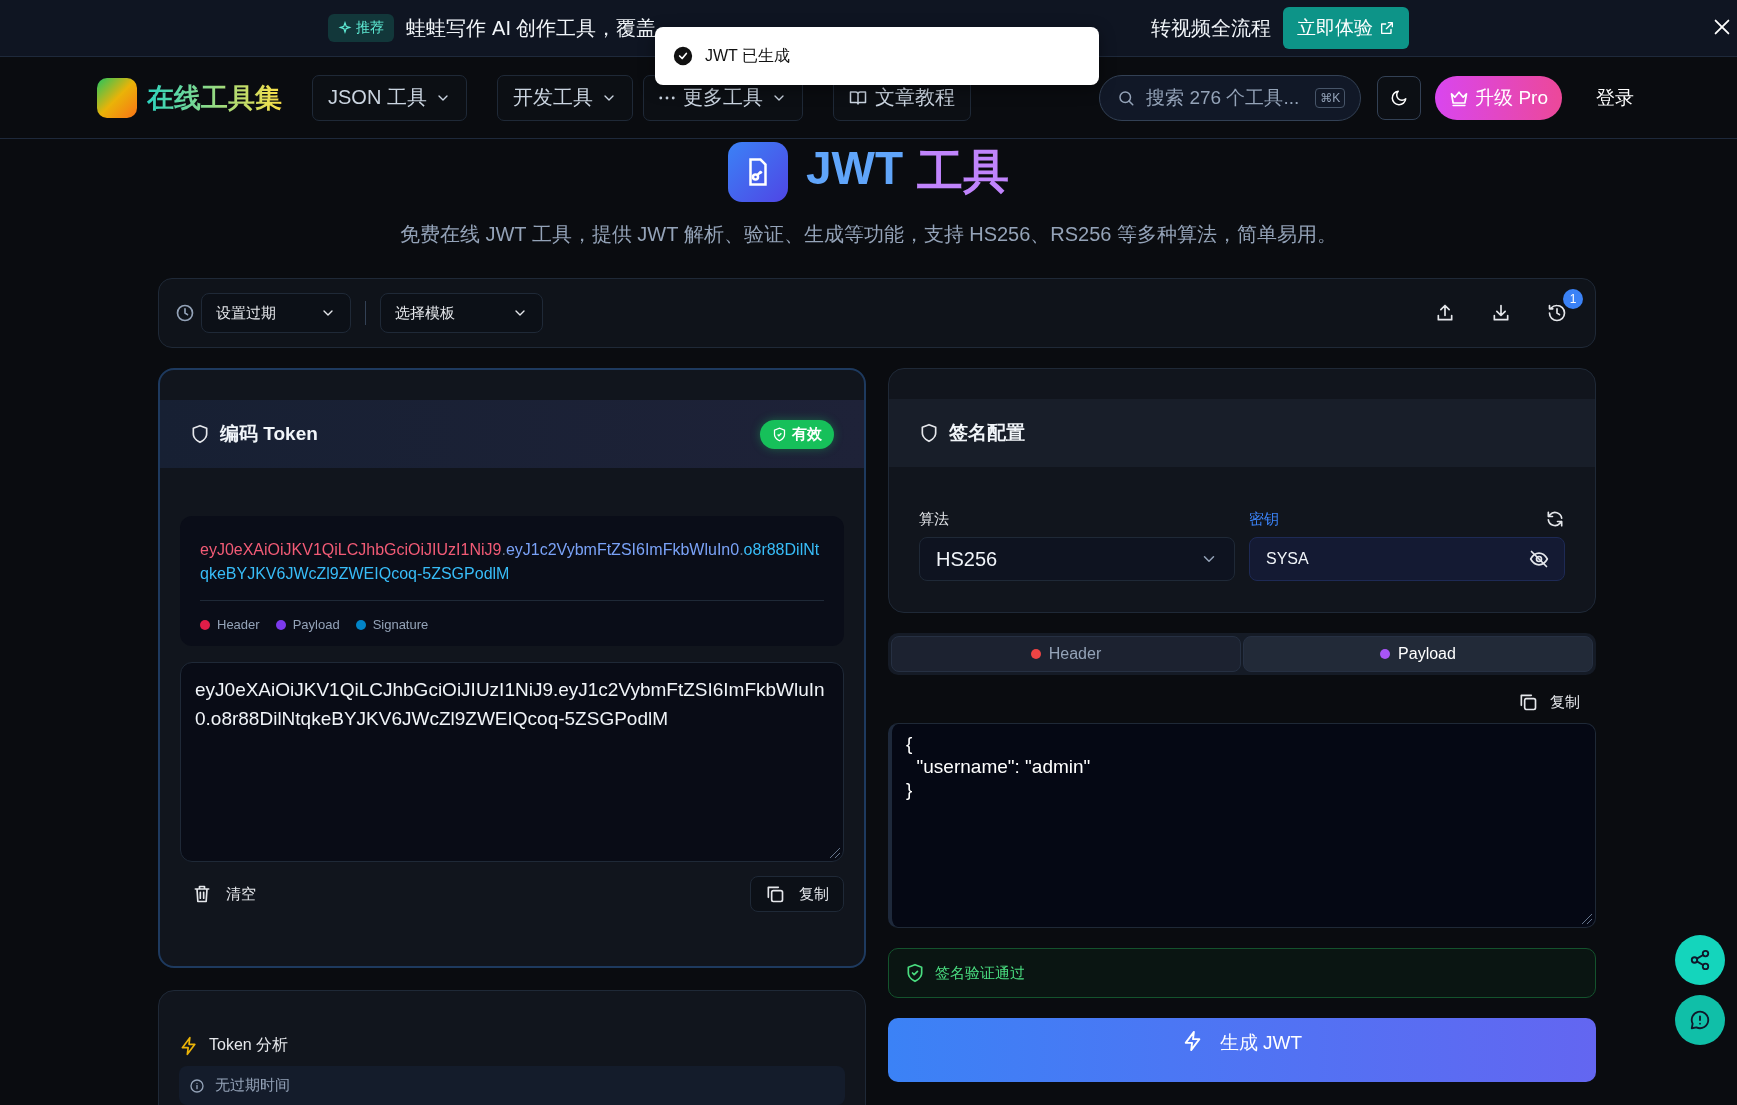  Describe the element at coordinates (1501, 313) in the screenshot. I see `download-icon` at that location.